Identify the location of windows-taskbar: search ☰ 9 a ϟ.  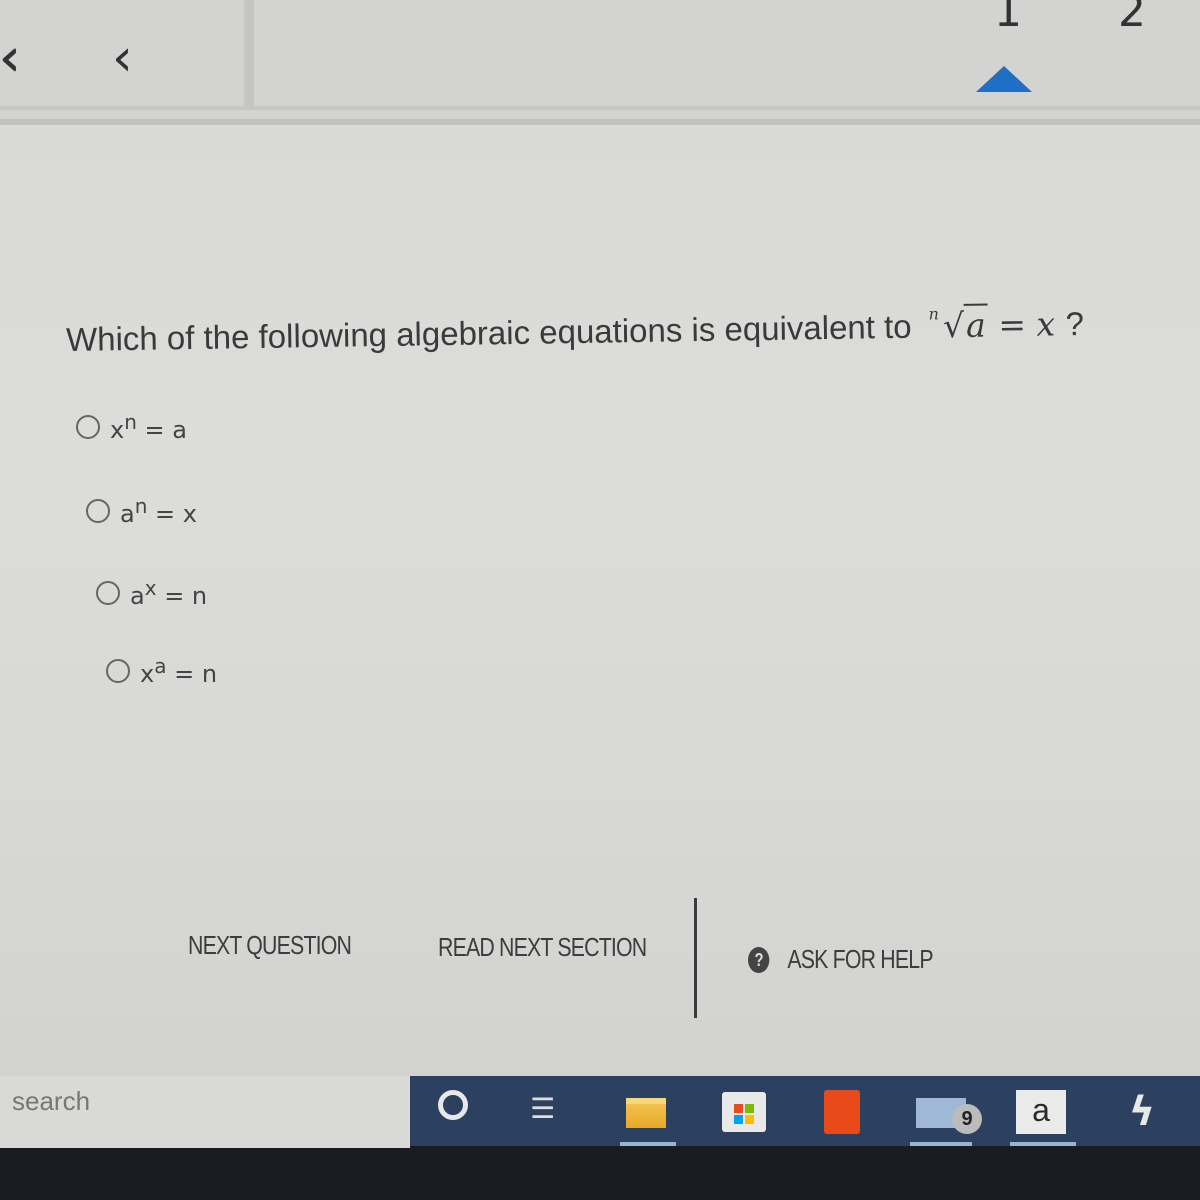
(600, 1138).